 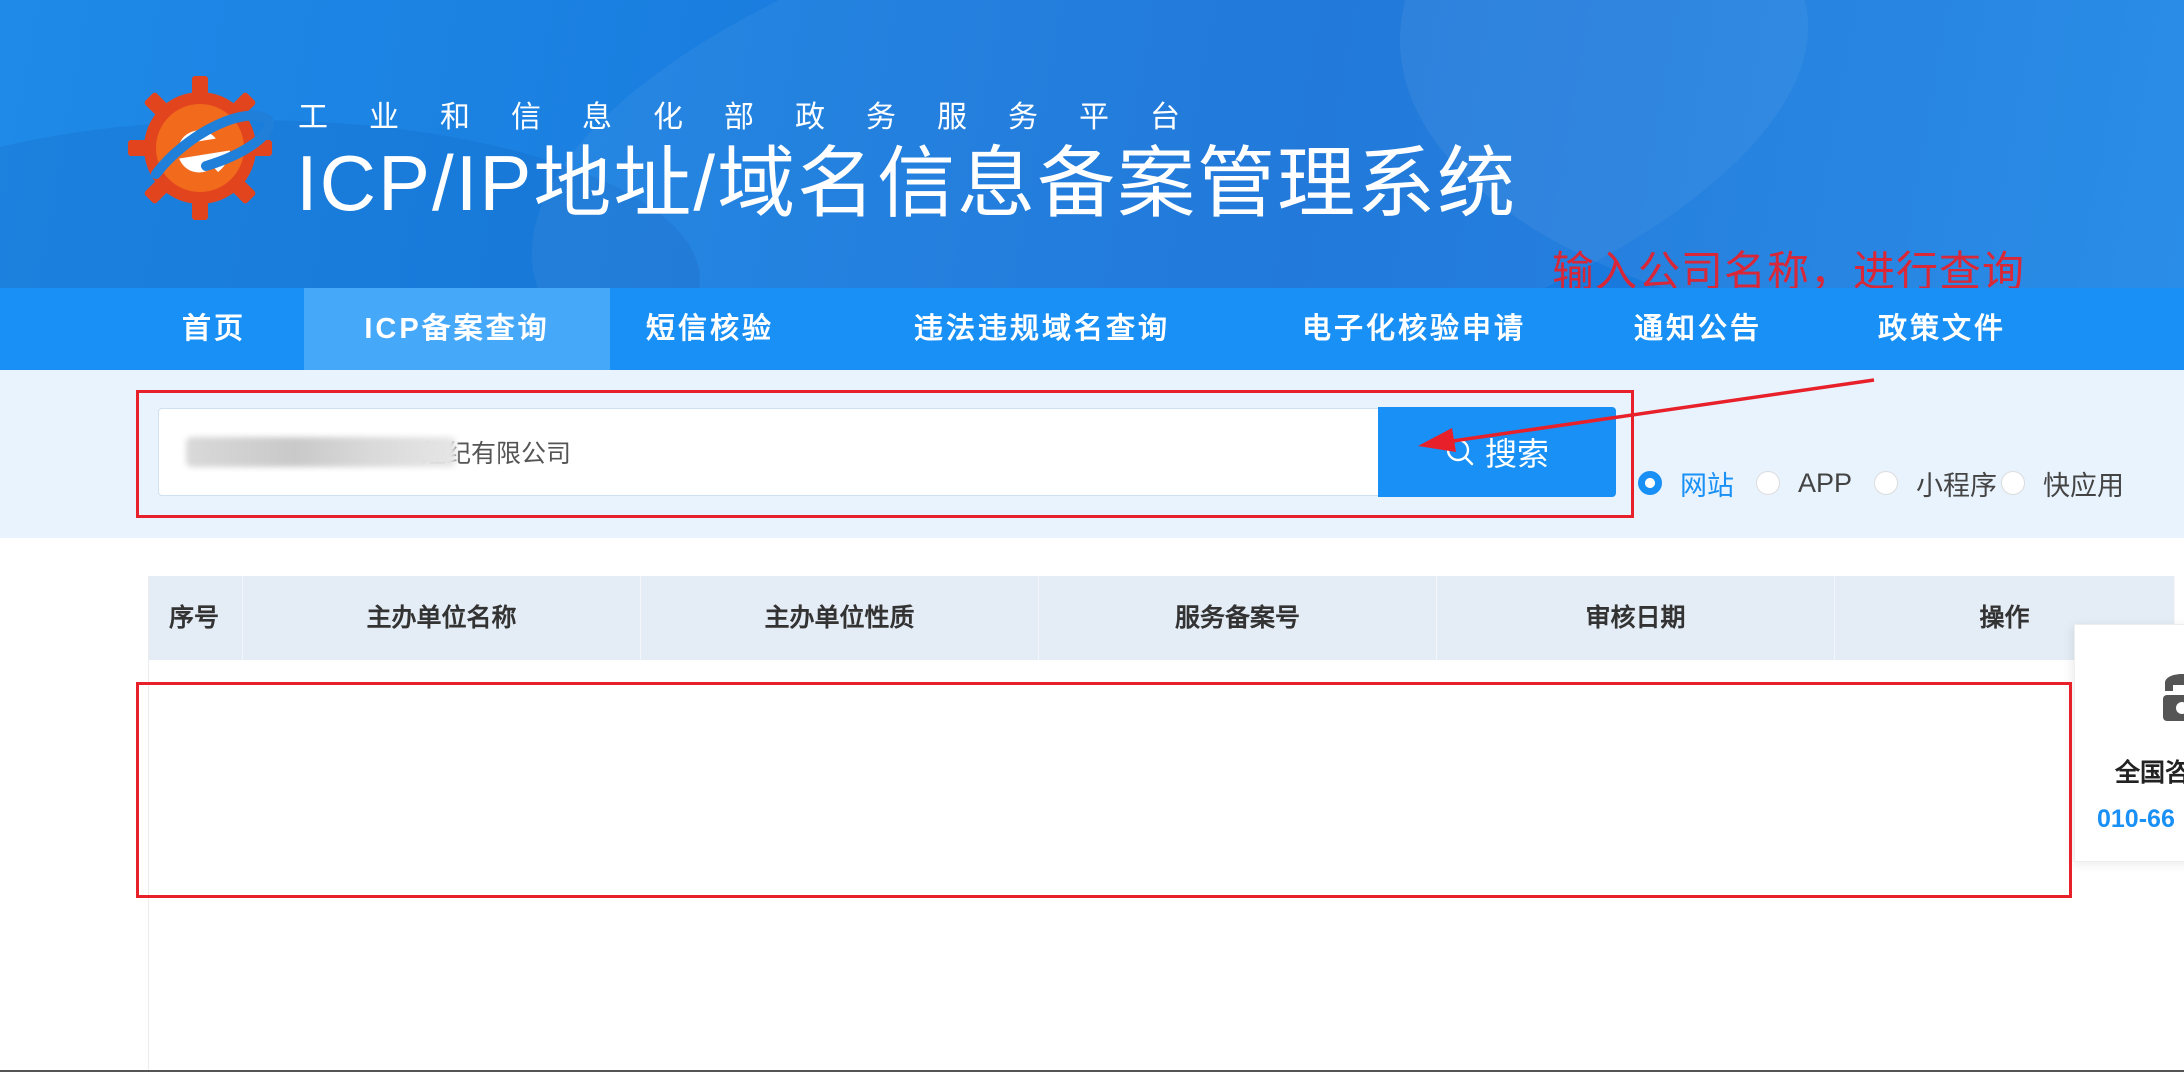 What do you see at coordinates (201, 148) in the screenshot?
I see `miit-logo-icon` at bounding box center [201, 148].